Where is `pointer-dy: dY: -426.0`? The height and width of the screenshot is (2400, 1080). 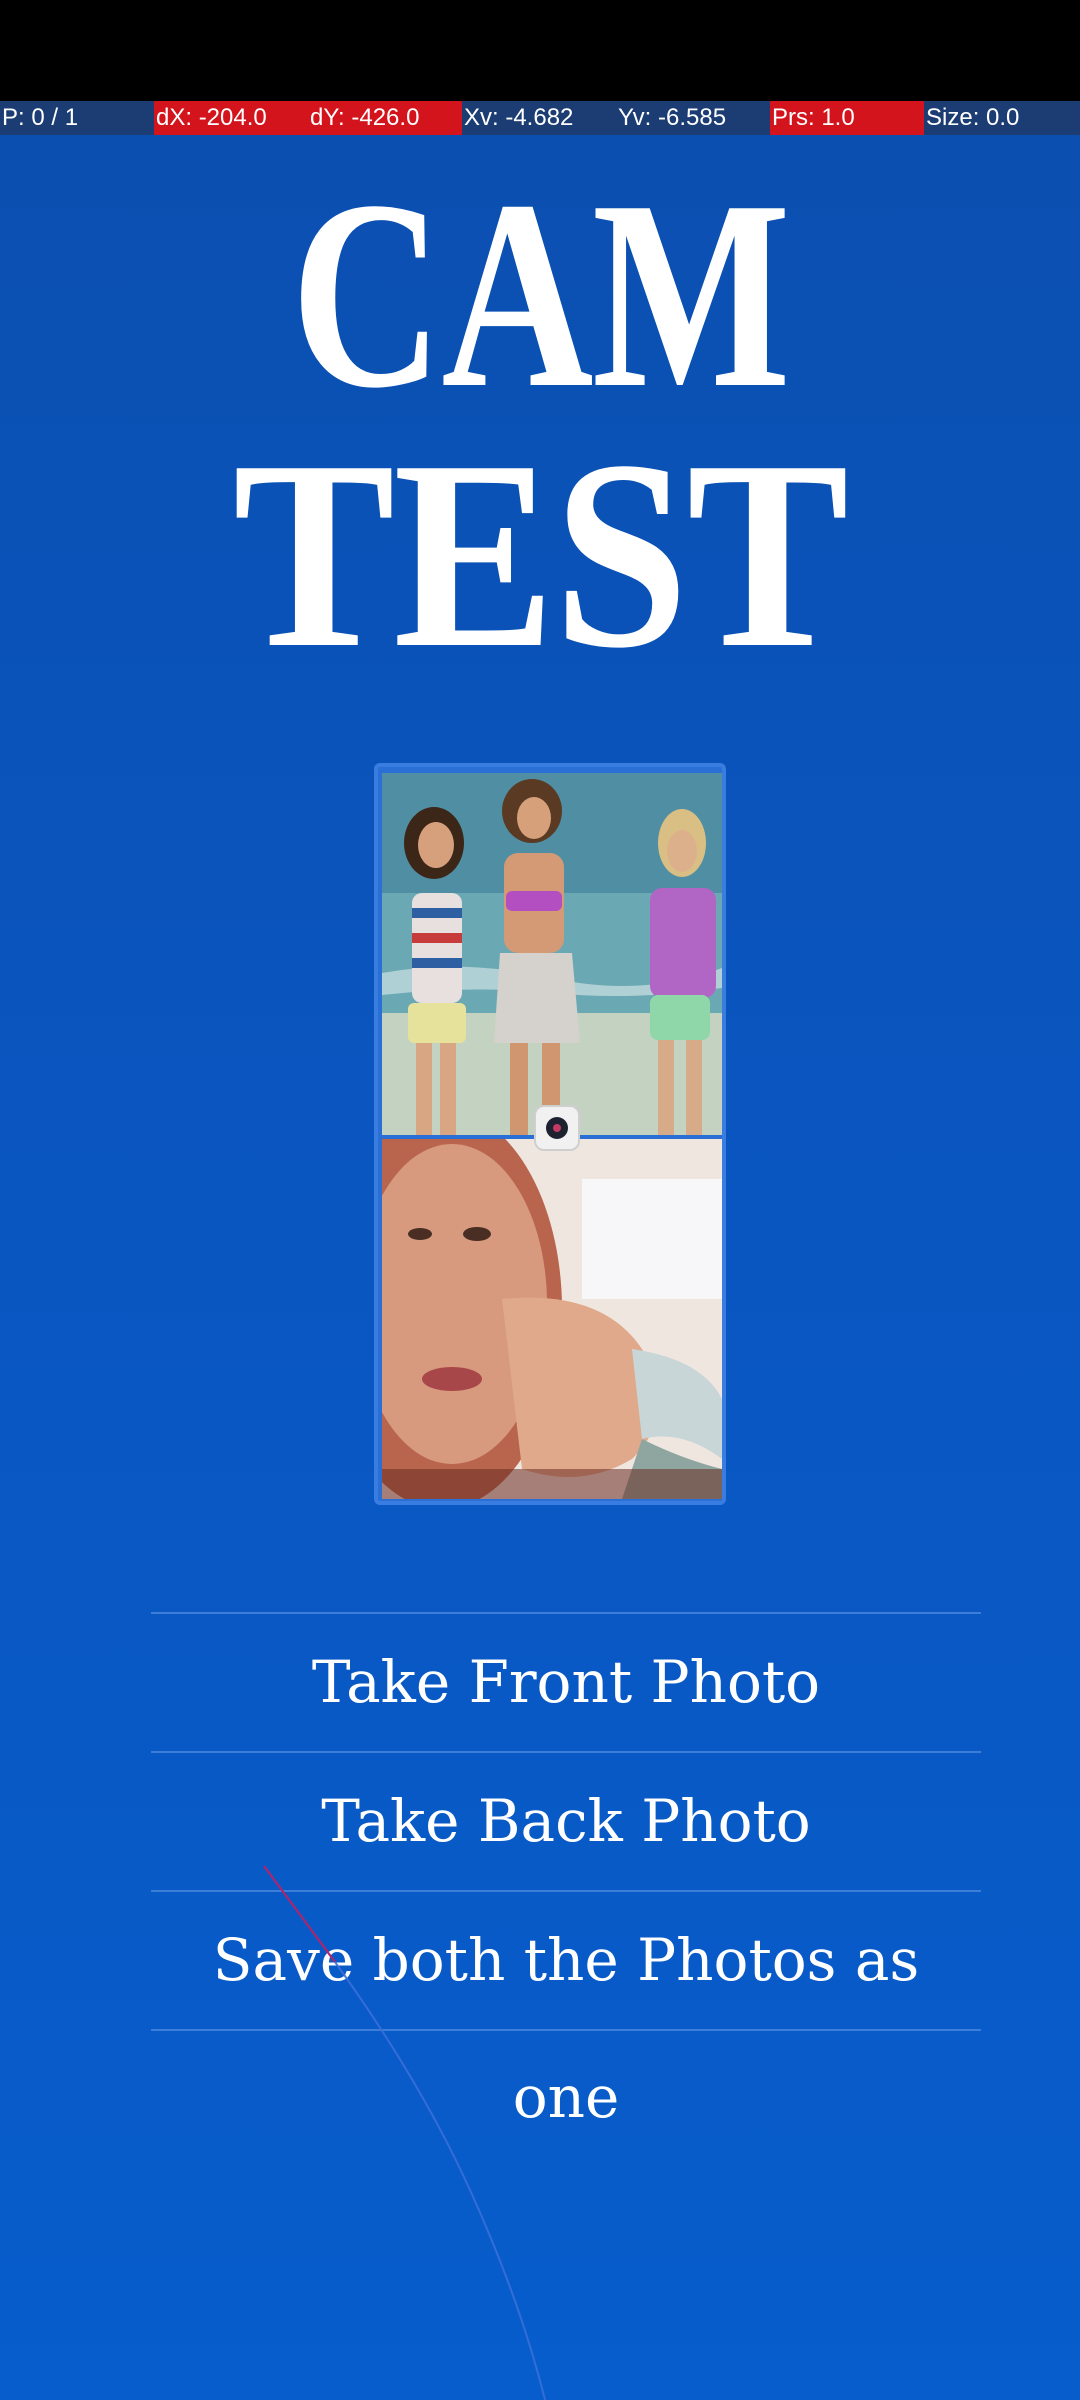 pointer-dy: dY: -426.0 is located at coordinates (385, 118).